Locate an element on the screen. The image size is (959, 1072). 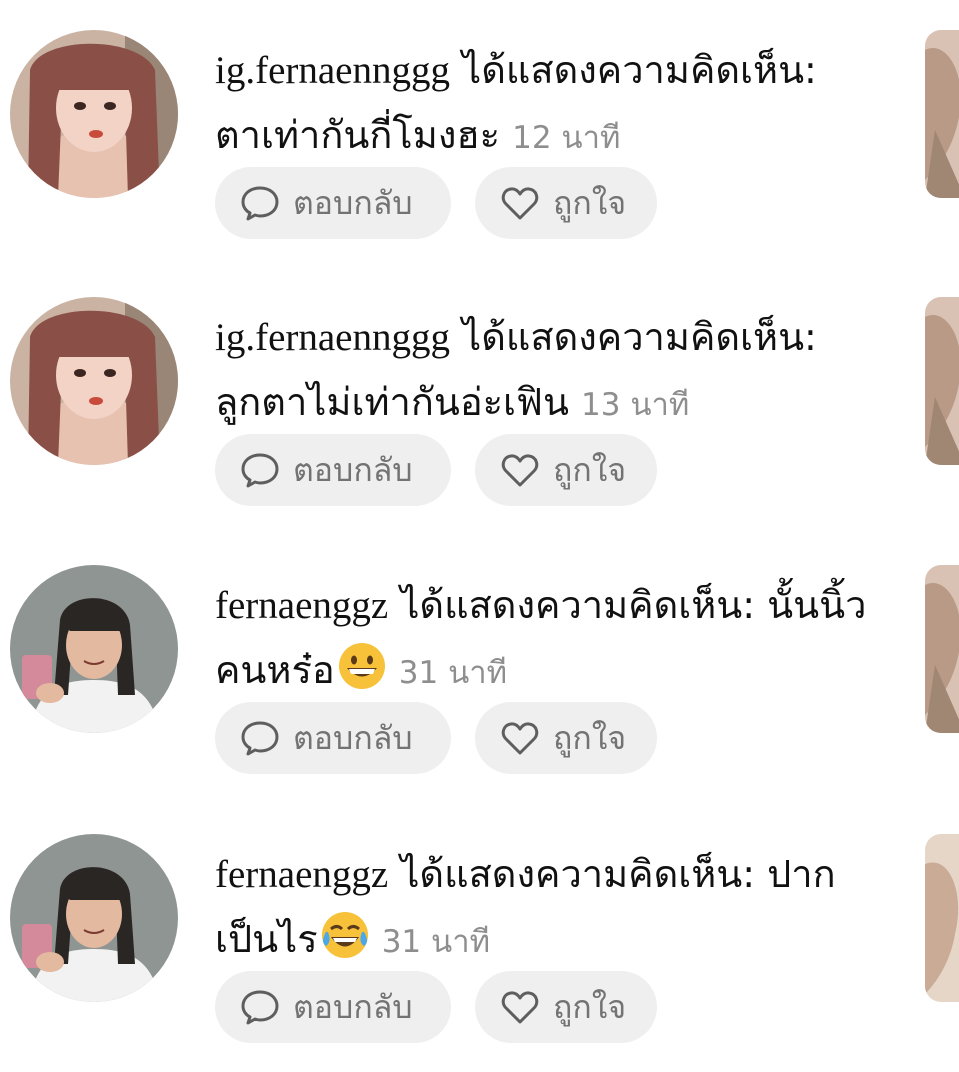
grinning-face-emoji is located at coordinates (362, 666).